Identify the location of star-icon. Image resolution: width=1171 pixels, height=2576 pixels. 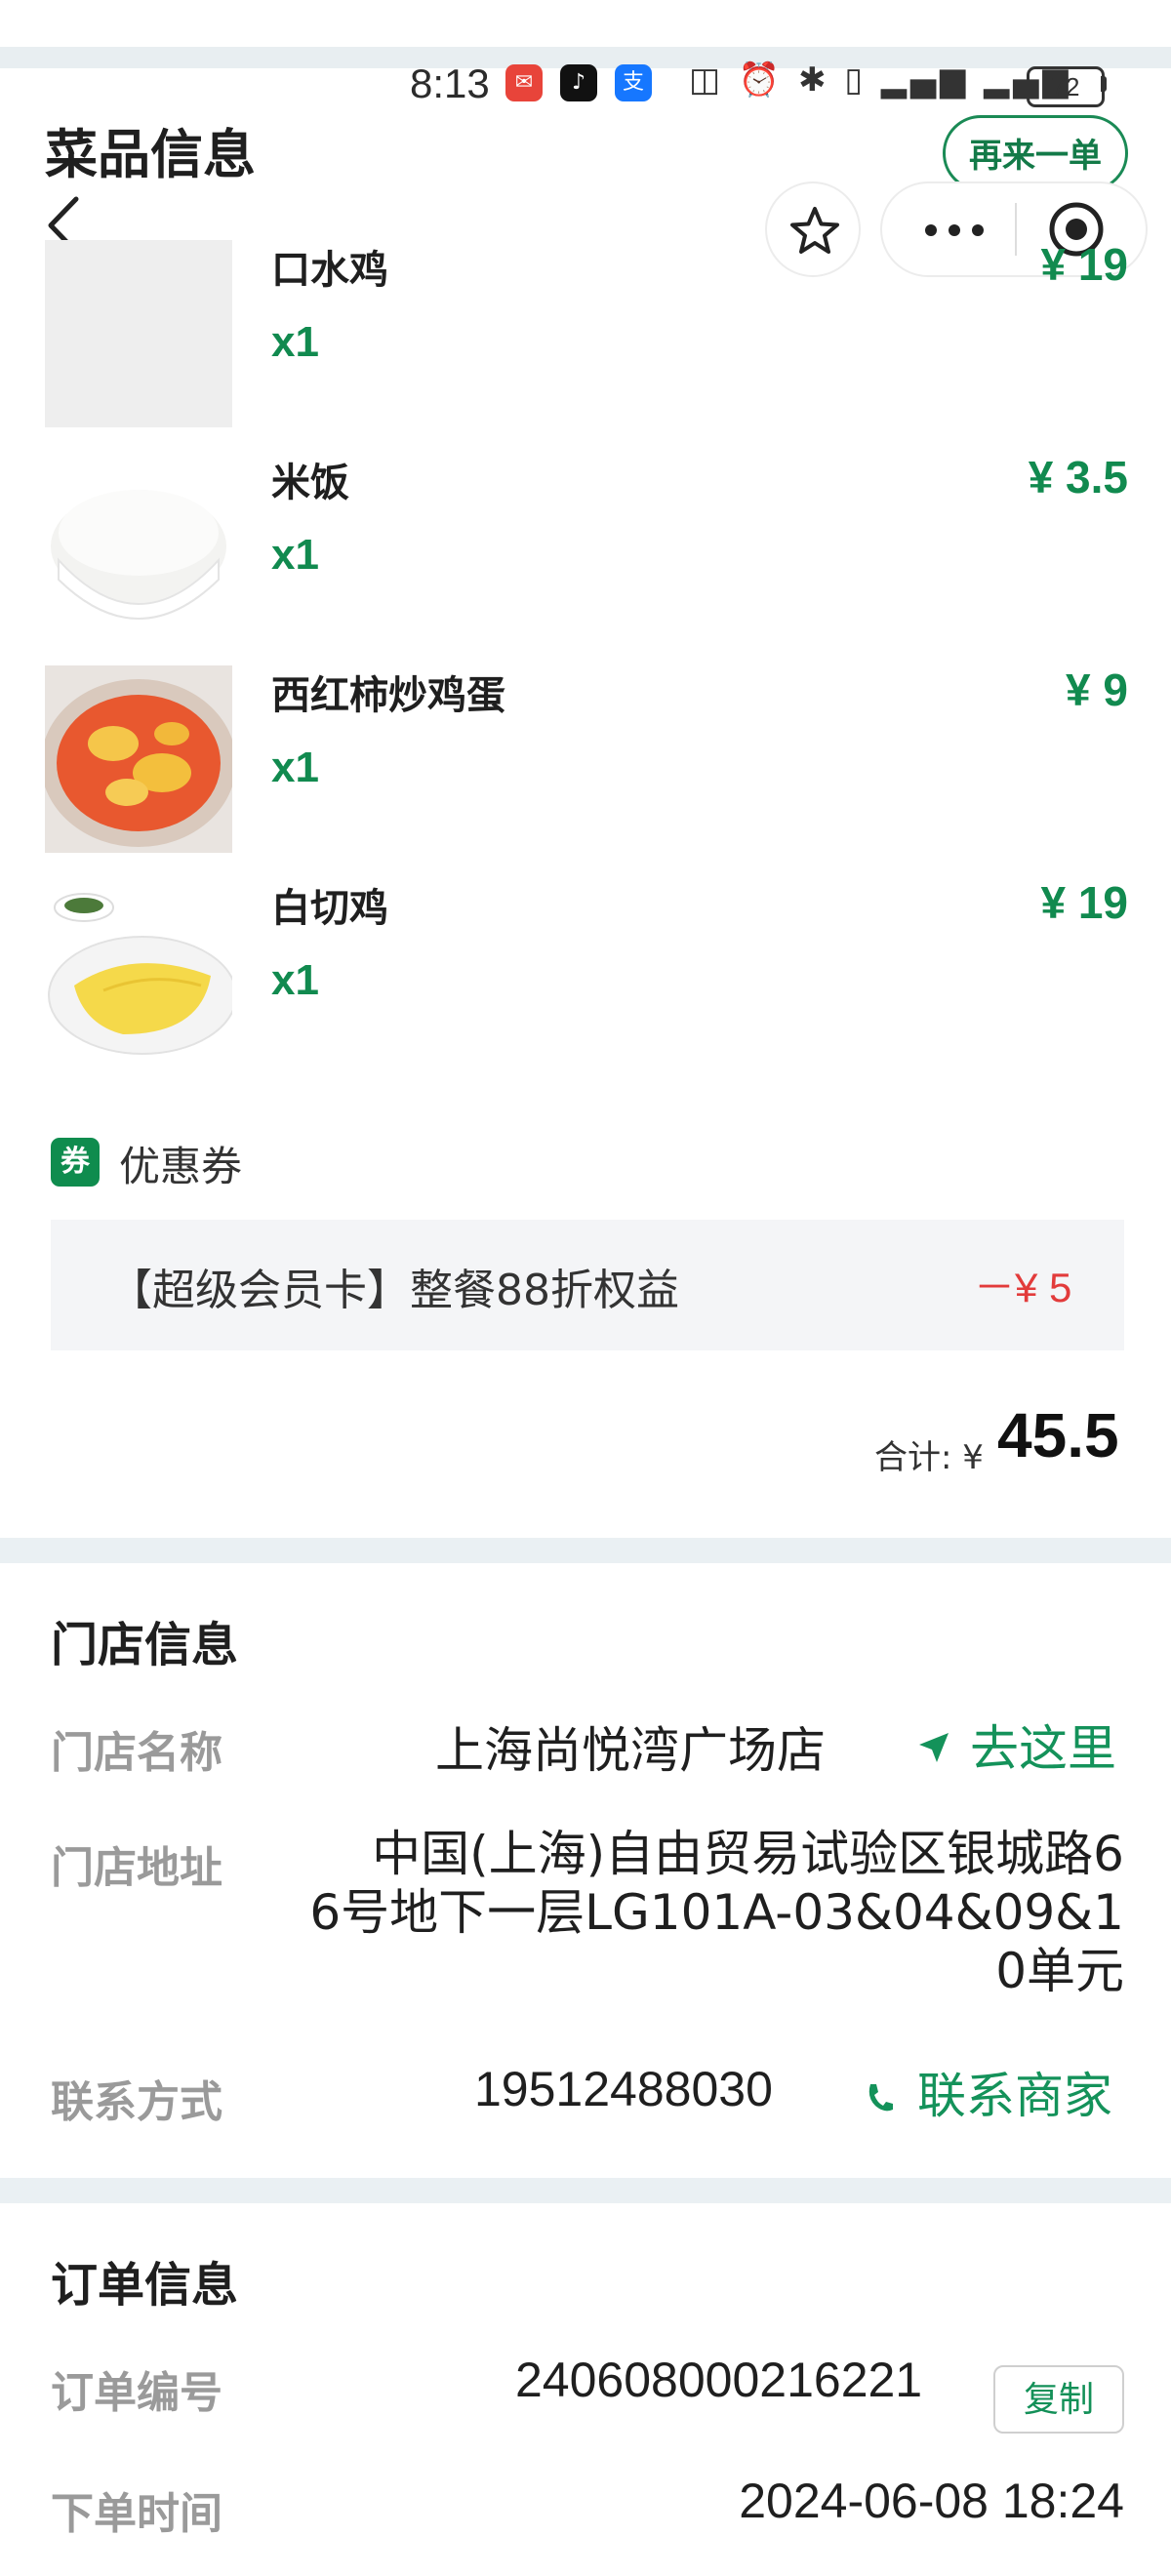
(814, 230).